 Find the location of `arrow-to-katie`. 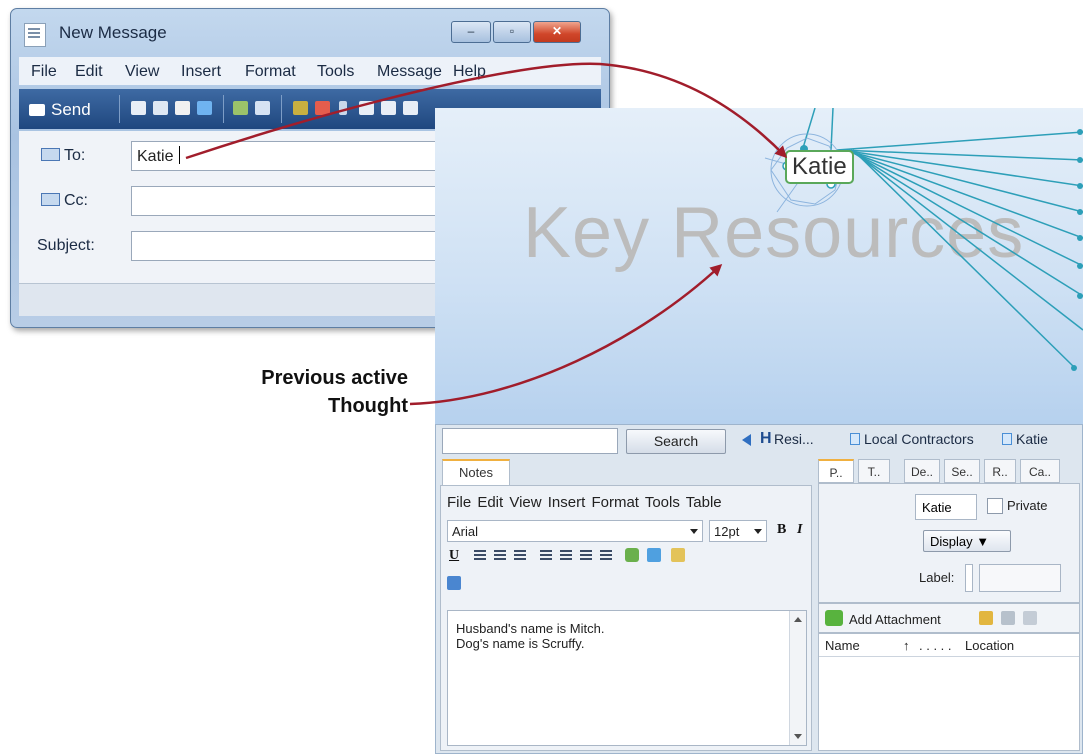

arrow-to-katie is located at coordinates (486, 111).